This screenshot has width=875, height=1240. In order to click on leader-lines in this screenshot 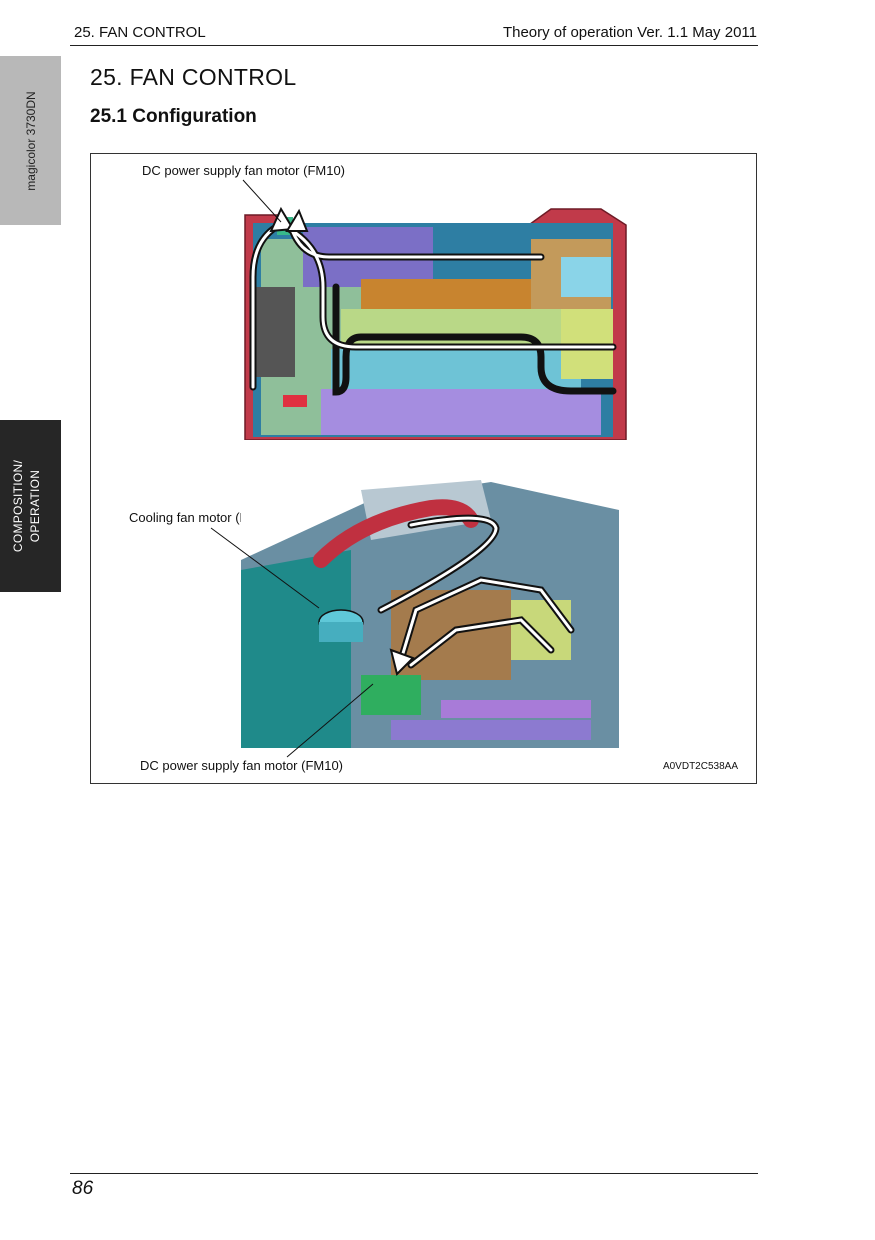, I will do `click(292, 468)`.